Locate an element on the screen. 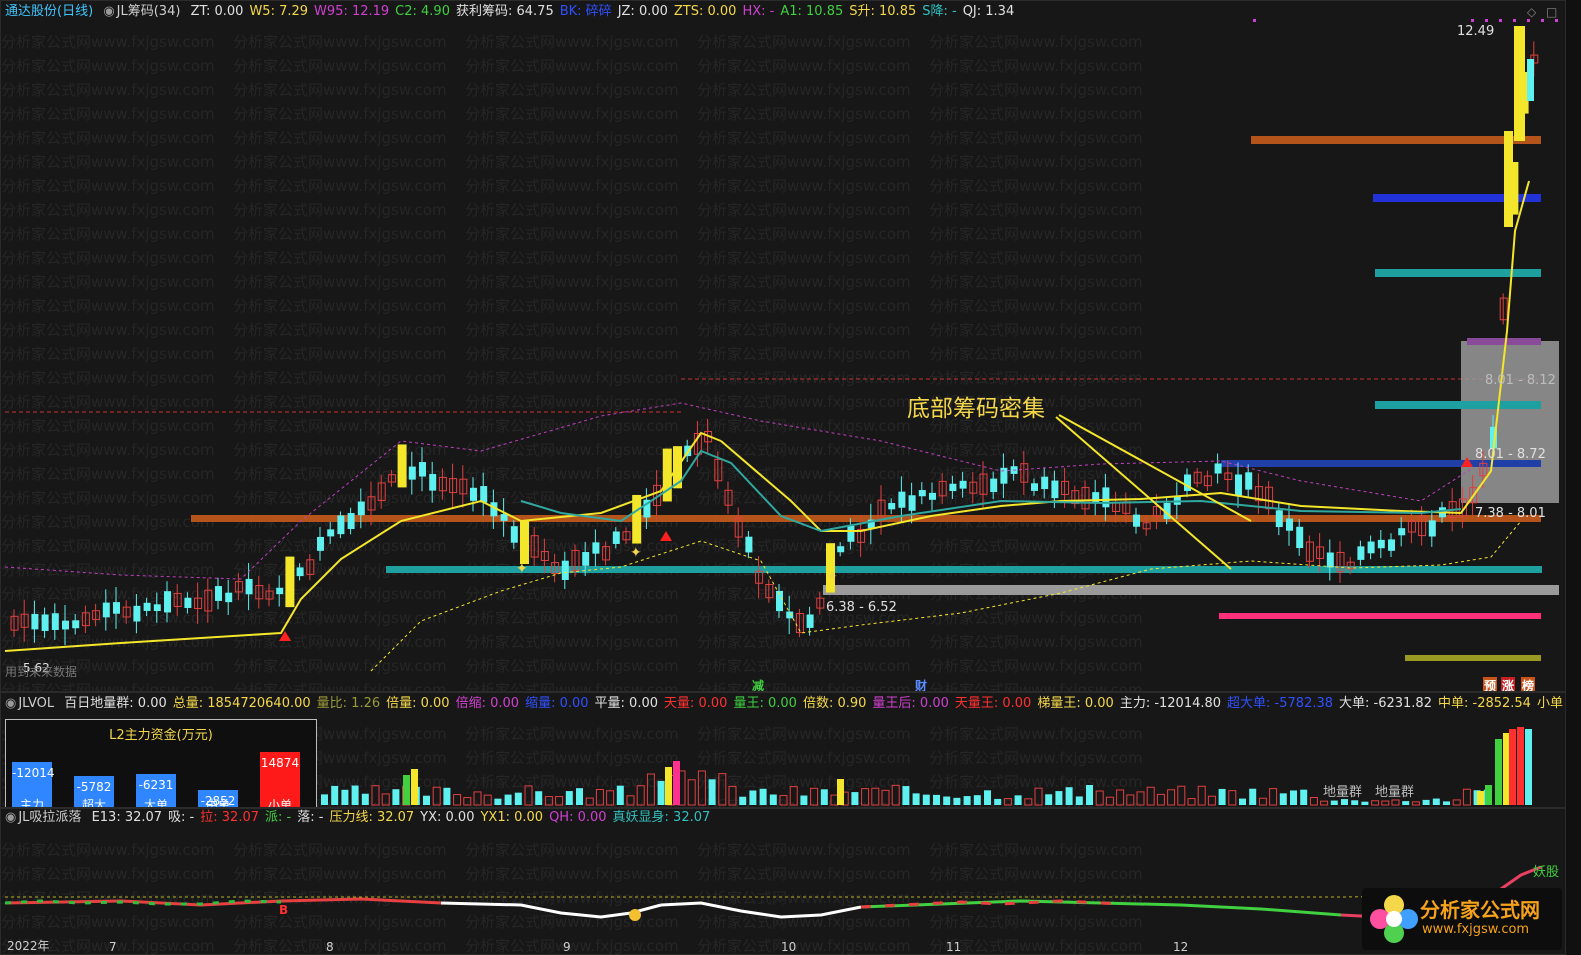  l2-bar-2: -5782 超大 is located at coordinates (94, 792).